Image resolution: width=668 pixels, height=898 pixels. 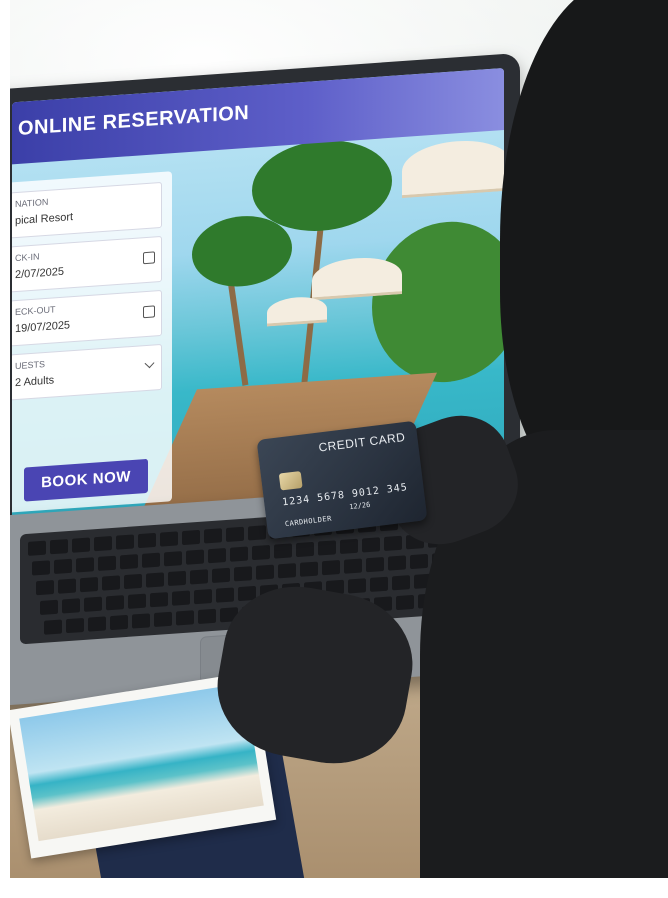 What do you see at coordinates (35, 382) in the screenshot?
I see `guests-value: 2 Adults` at bounding box center [35, 382].